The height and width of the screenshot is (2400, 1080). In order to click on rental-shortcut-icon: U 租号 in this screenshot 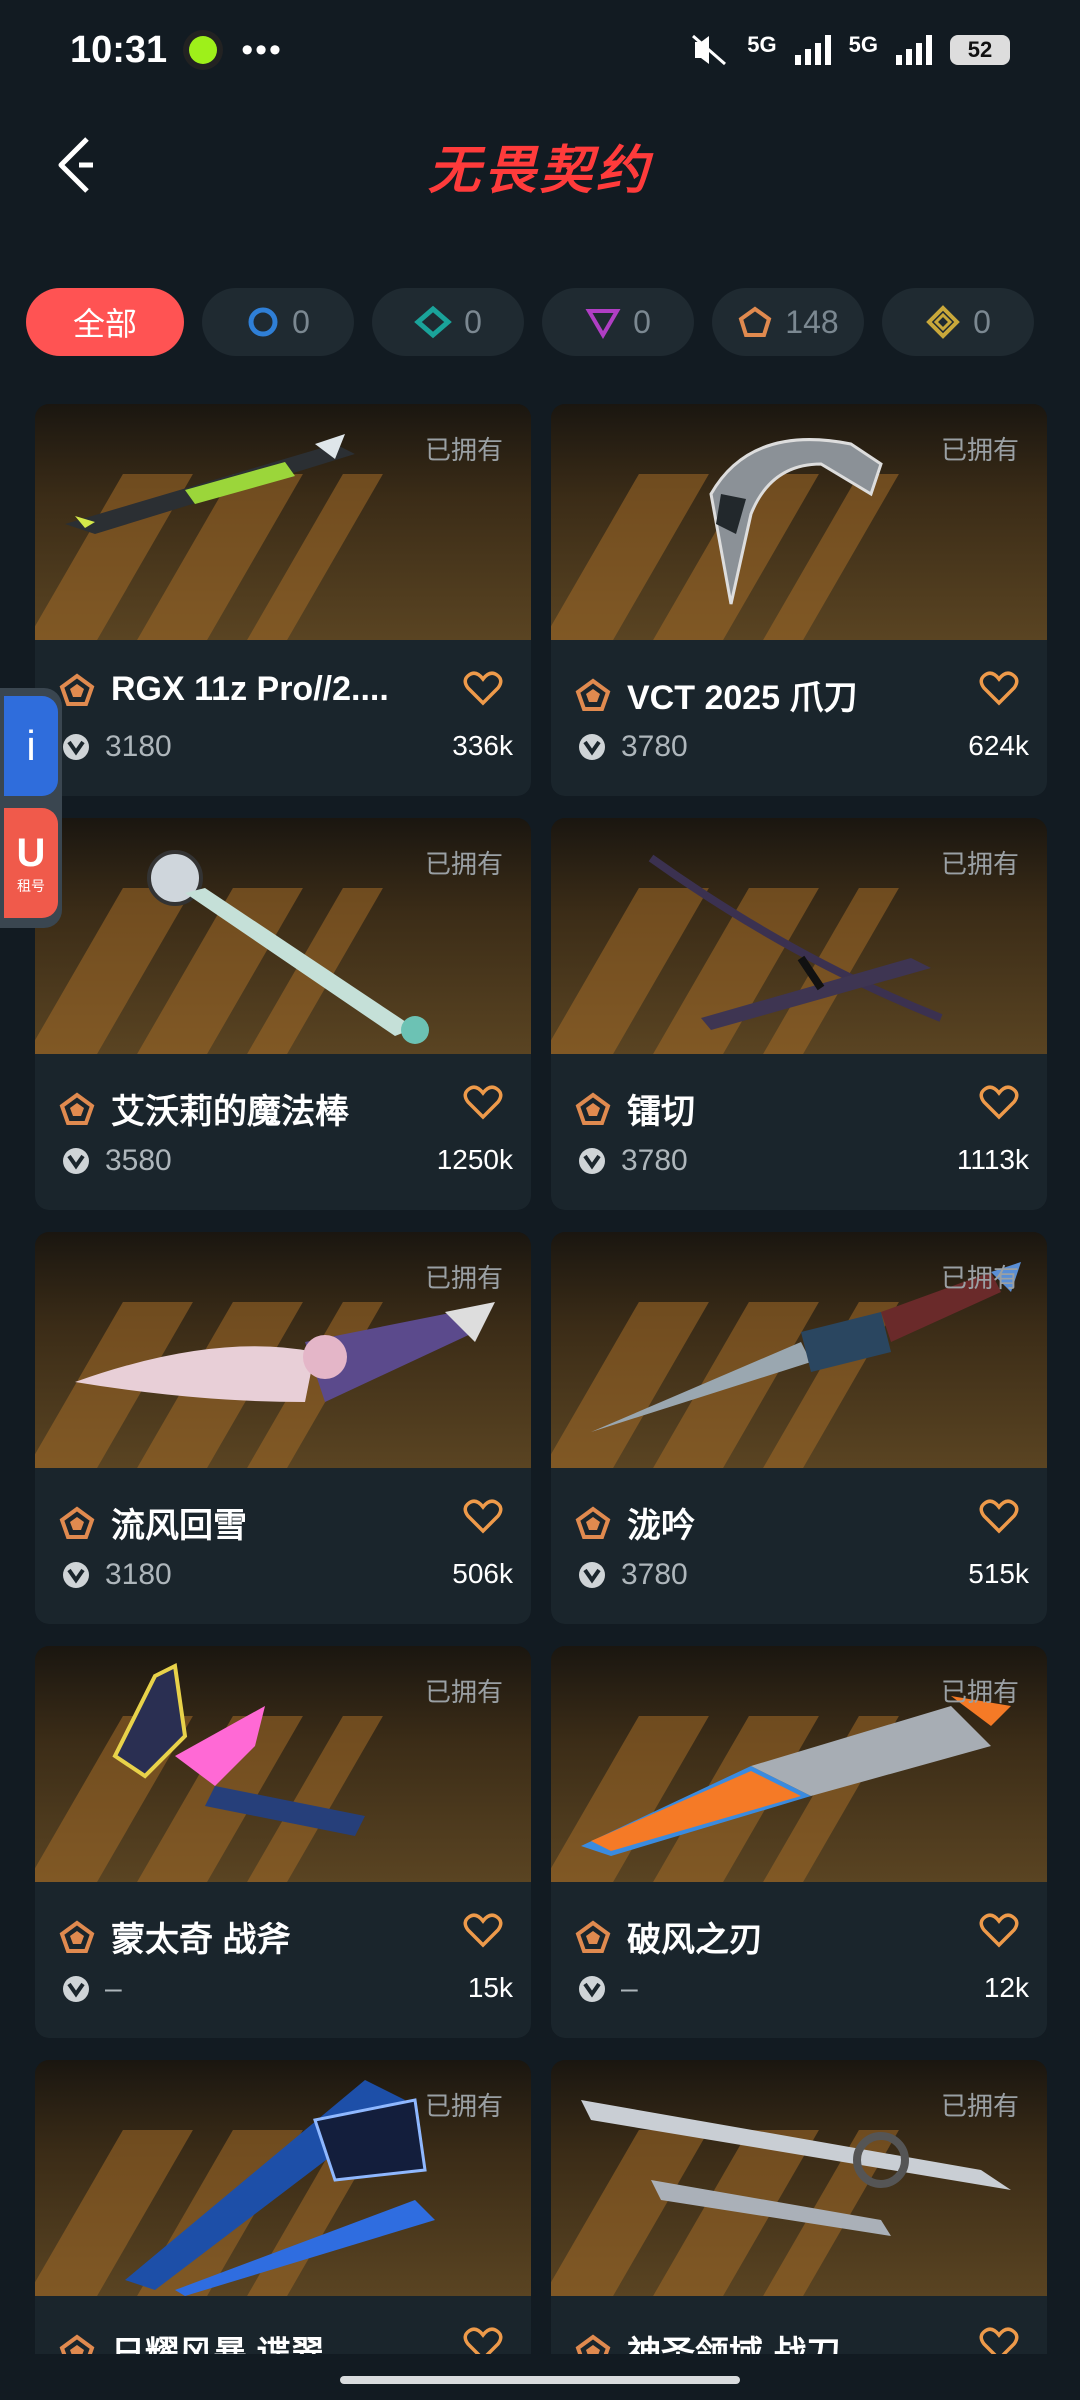, I will do `click(31, 863)`.